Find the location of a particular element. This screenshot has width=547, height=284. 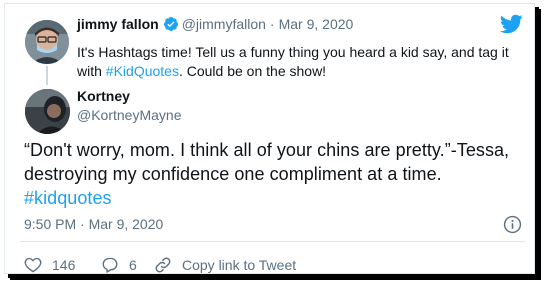

reply-author-name-row: Kortney is located at coordinates (103, 97).